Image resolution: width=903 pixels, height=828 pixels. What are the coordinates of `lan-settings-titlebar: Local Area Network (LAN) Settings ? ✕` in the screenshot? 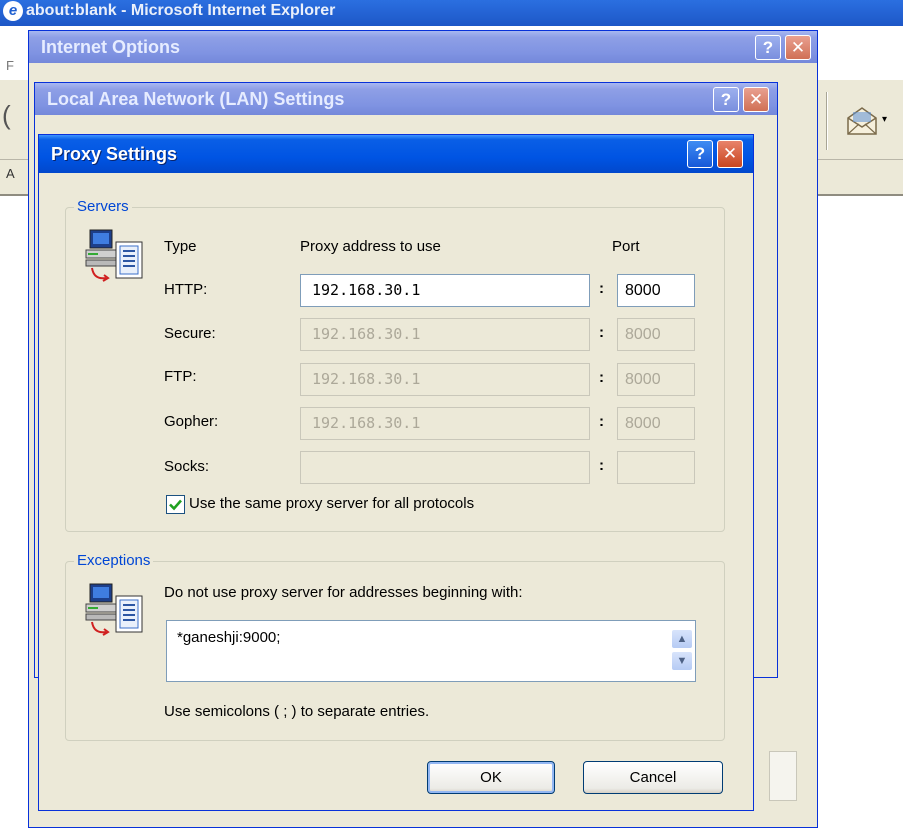 It's located at (406, 99).